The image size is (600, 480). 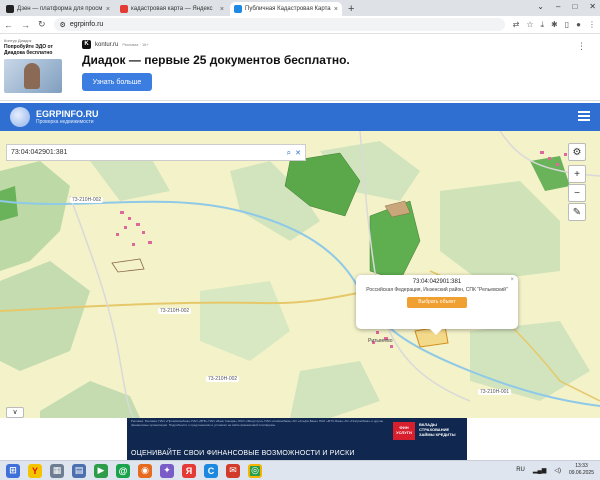 What do you see at coordinates (592, 25) in the screenshot?
I see `menu-icon: ⋮` at bounding box center [592, 25].